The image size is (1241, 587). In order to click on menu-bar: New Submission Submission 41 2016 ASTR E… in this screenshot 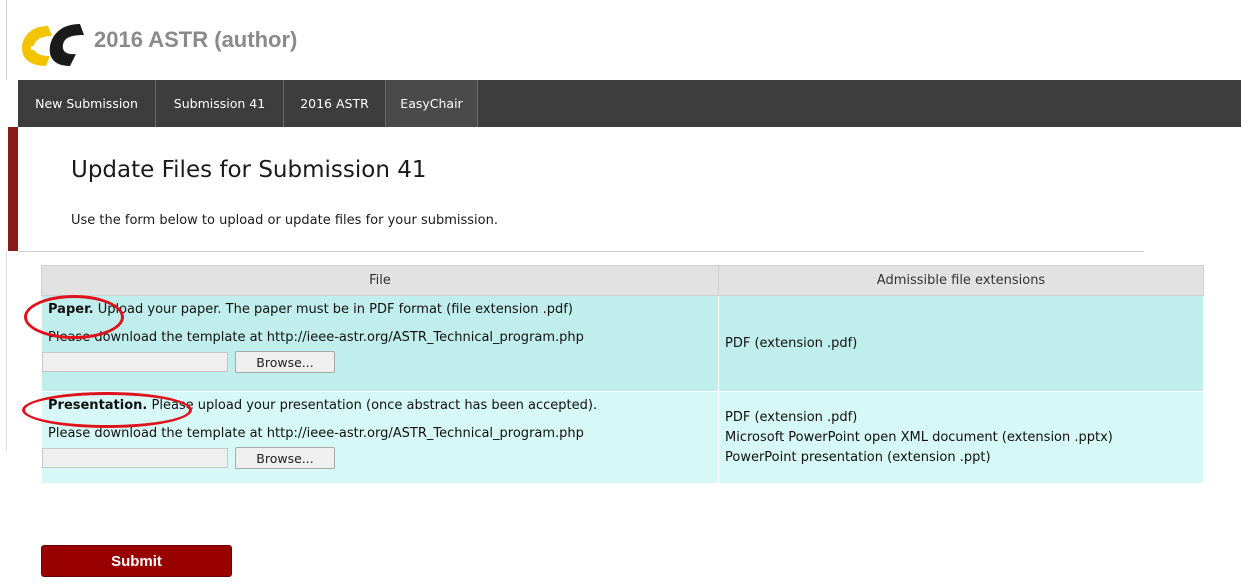, I will do `click(629, 103)`.